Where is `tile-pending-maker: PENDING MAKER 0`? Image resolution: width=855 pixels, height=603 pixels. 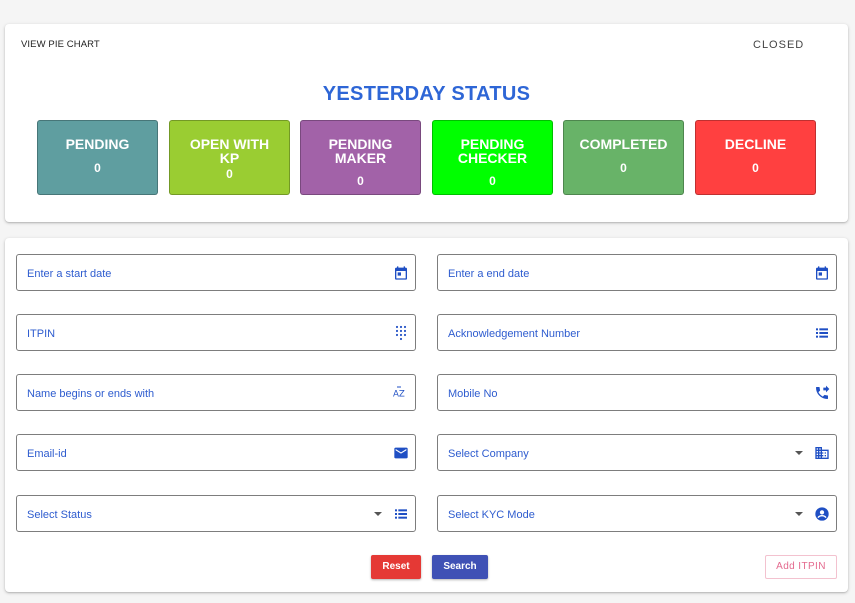
tile-pending-maker: PENDING MAKER 0 is located at coordinates (360, 157).